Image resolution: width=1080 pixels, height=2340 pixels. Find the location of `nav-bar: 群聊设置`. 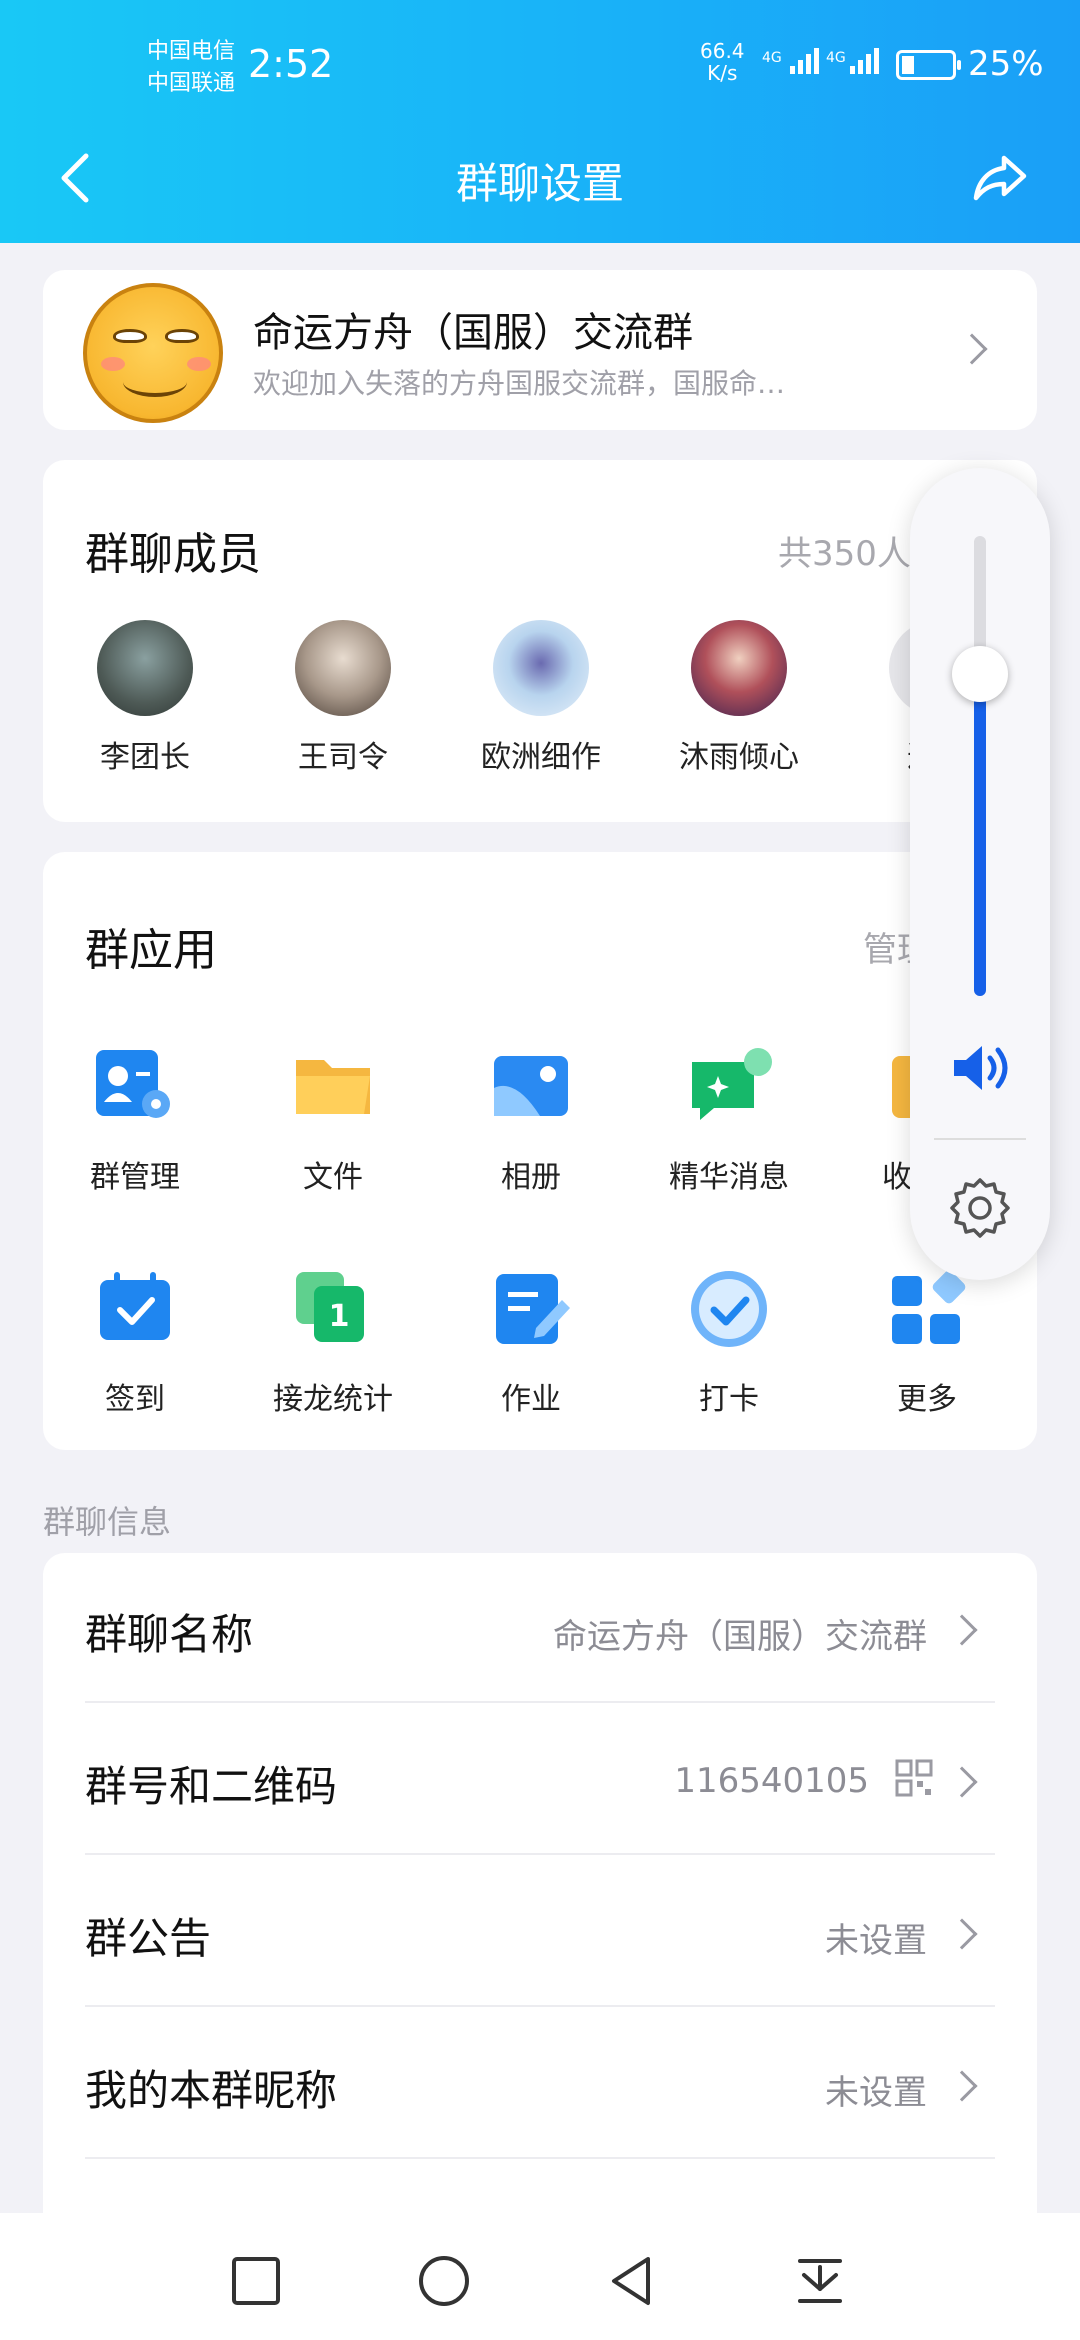

nav-bar: 群聊设置 is located at coordinates (540, 180).